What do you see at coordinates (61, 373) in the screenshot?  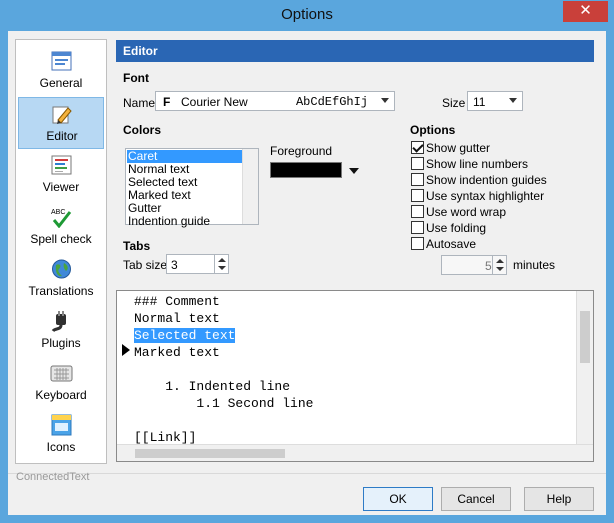 I see `keyboard-icon` at bounding box center [61, 373].